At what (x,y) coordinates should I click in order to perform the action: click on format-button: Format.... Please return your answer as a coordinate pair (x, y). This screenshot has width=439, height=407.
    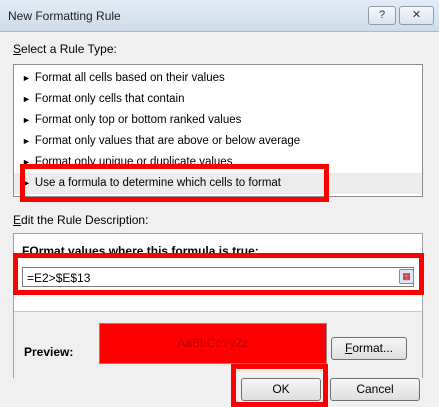
    Looking at the image, I should click on (369, 348).